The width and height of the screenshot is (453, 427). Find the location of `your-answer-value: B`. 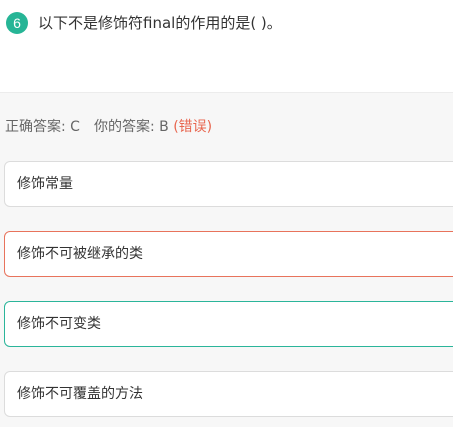

your-answer-value: B is located at coordinates (164, 127).